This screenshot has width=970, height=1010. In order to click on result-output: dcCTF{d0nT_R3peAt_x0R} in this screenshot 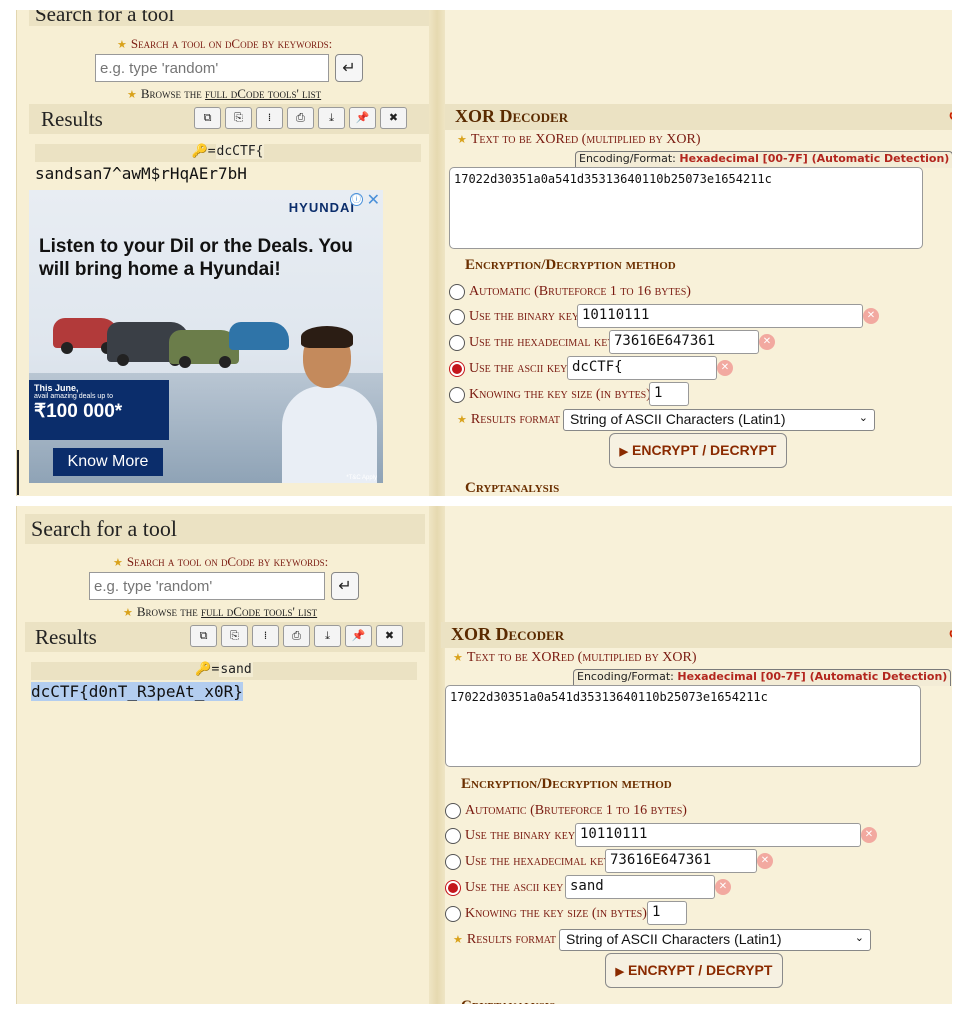, I will do `click(137, 691)`.